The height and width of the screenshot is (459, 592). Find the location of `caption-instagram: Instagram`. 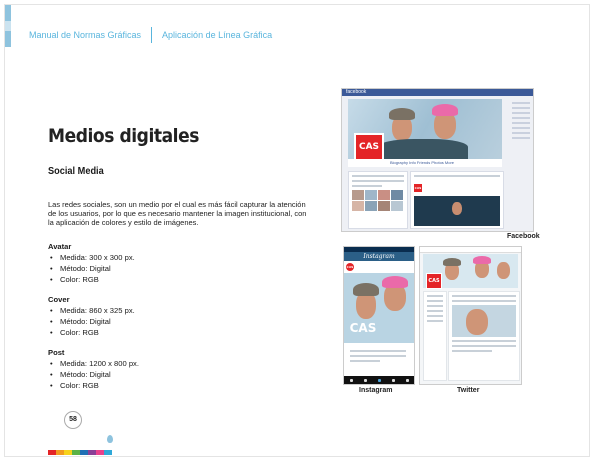

caption-instagram: Instagram is located at coordinates (376, 390).